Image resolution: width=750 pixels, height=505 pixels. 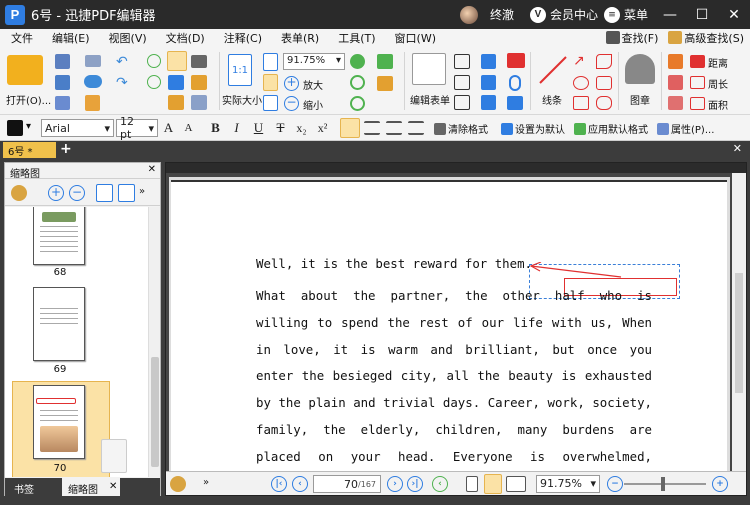 What do you see at coordinates (515, 103) in the screenshot?
I see `sound-icon` at bounding box center [515, 103].